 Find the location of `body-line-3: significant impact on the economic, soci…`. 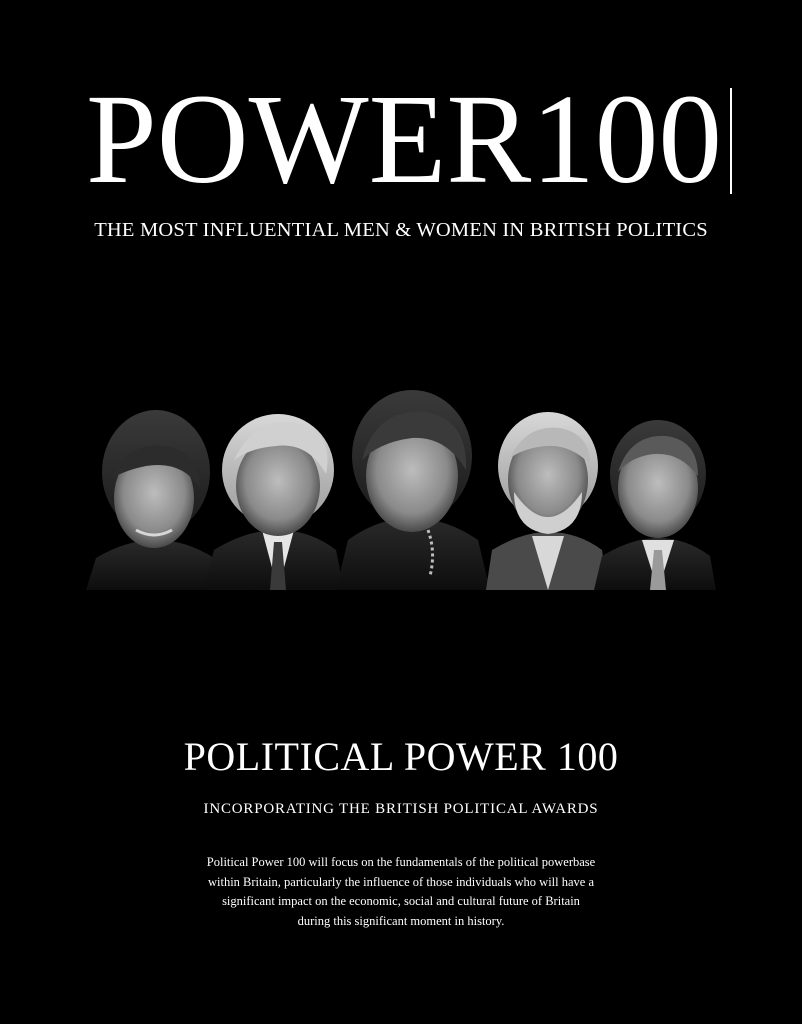

body-line-3: significant impact on the economic, soci… is located at coordinates (401, 901).